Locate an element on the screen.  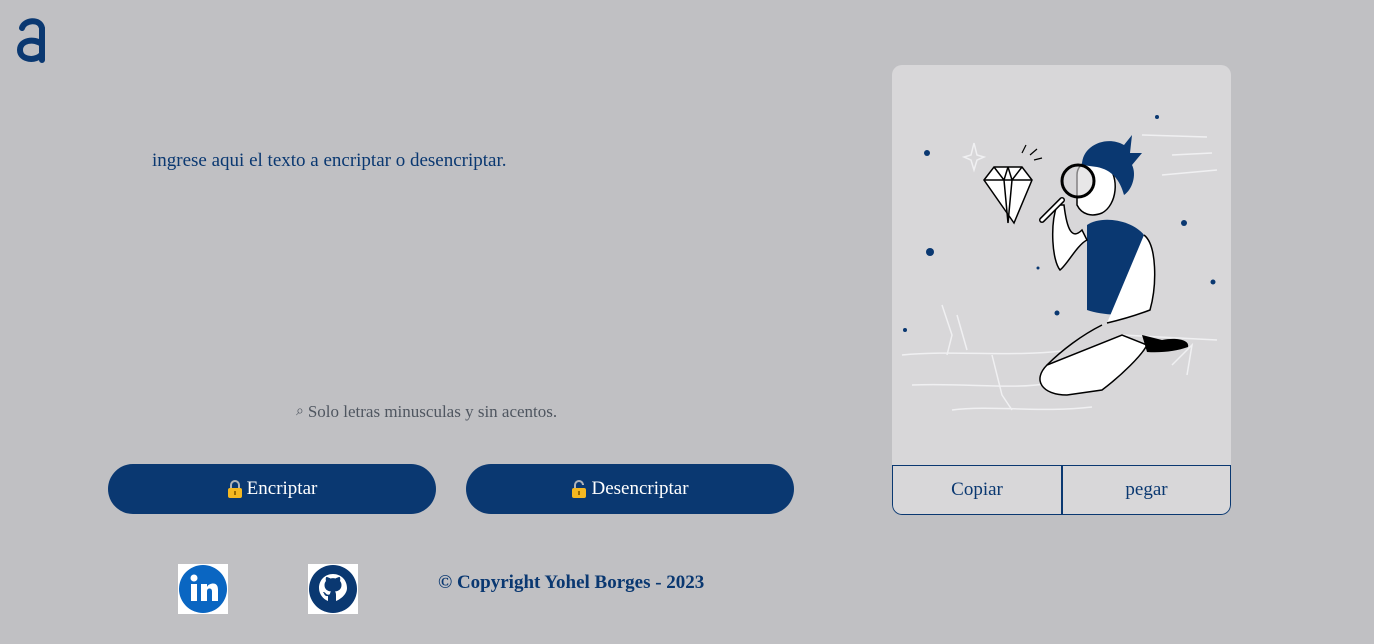
copy-button: Copiar is located at coordinates (977, 490).